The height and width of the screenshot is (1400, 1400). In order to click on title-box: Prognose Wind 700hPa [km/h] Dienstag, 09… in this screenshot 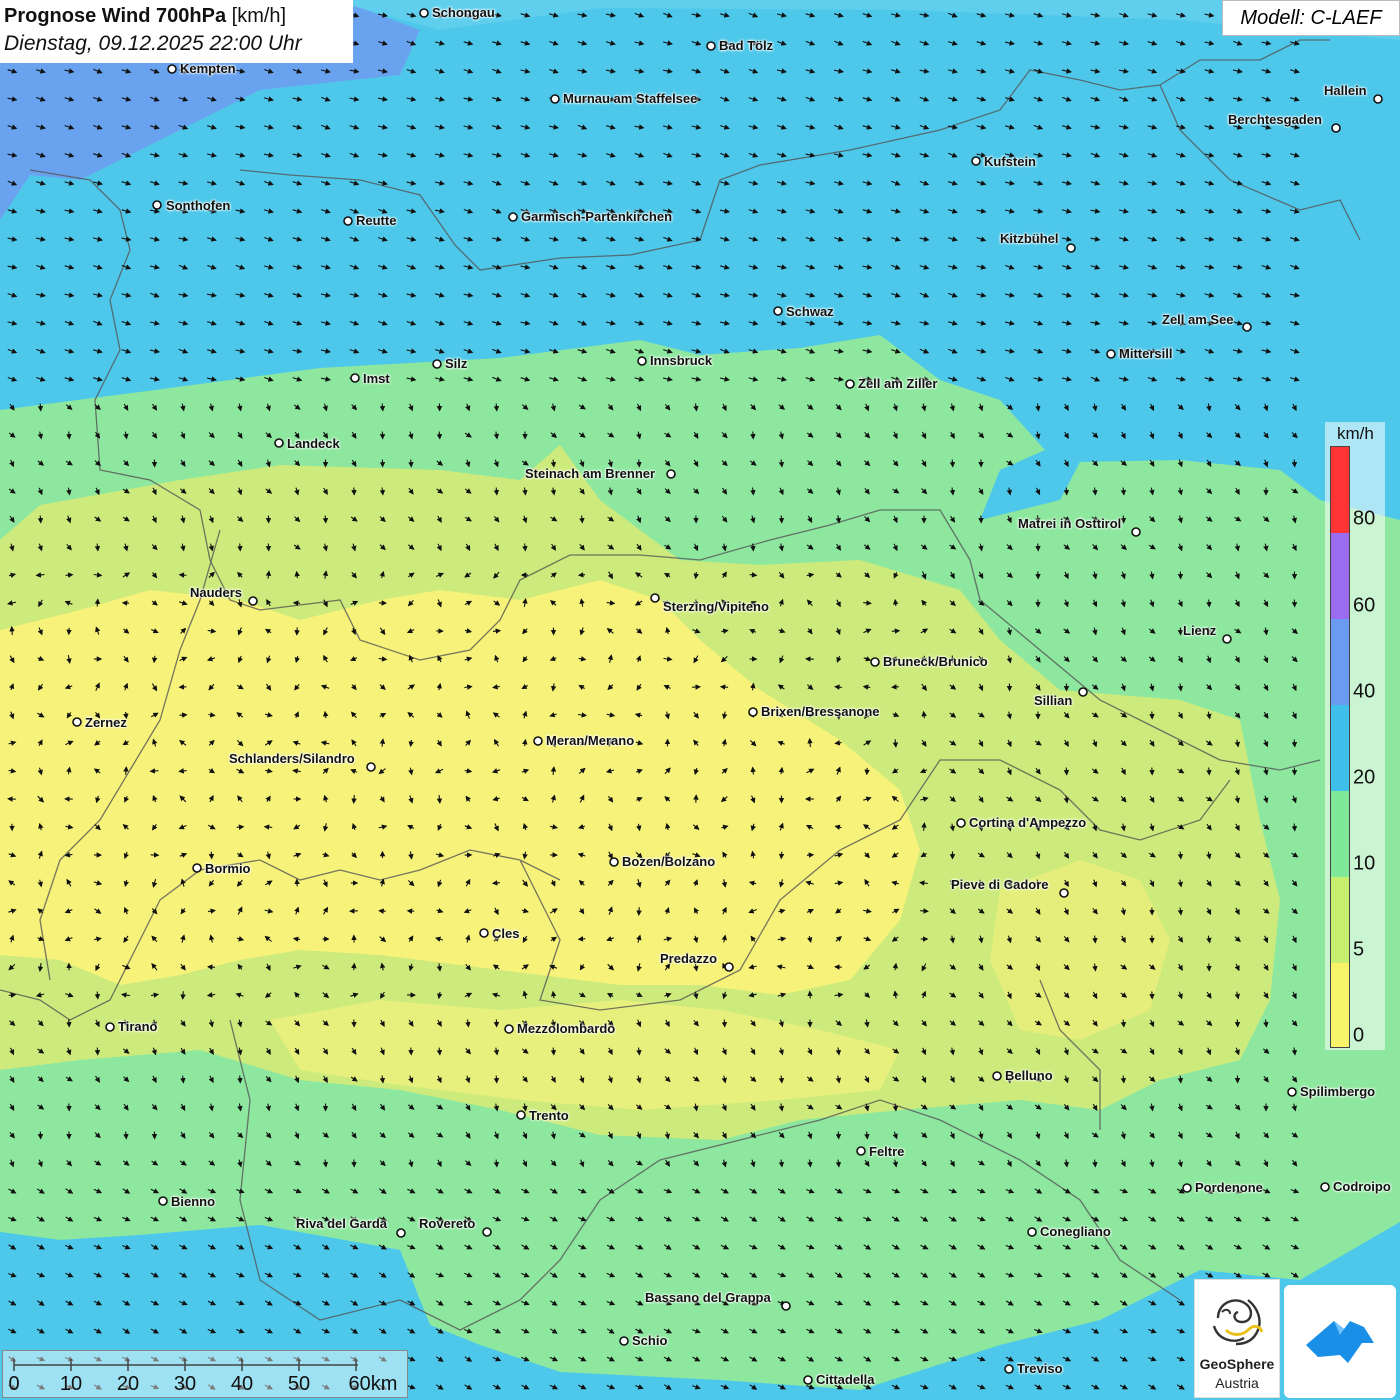, I will do `click(176, 31)`.